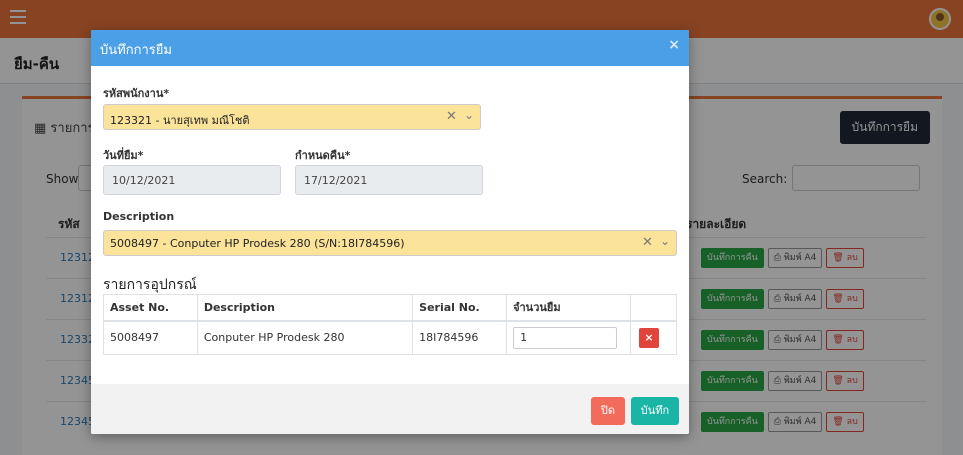 The image size is (963, 455). I want to click on borrow-date-field: 10/12/2021, so click(192, 180).